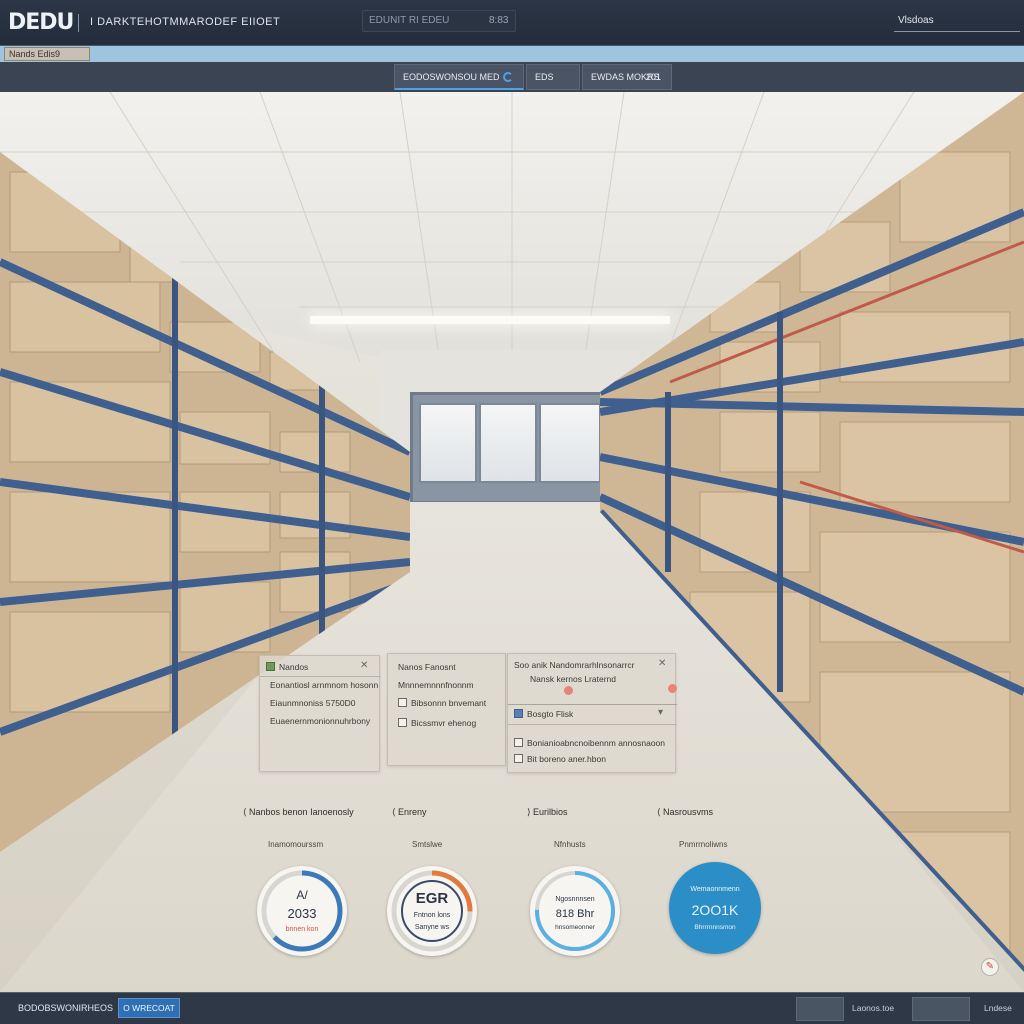 This screenshot has width=1024, height=1024. Describe the element at coordinates (575, 899) in the screenshot. I see `gauge-label: Ngosnnnsen` at that location.